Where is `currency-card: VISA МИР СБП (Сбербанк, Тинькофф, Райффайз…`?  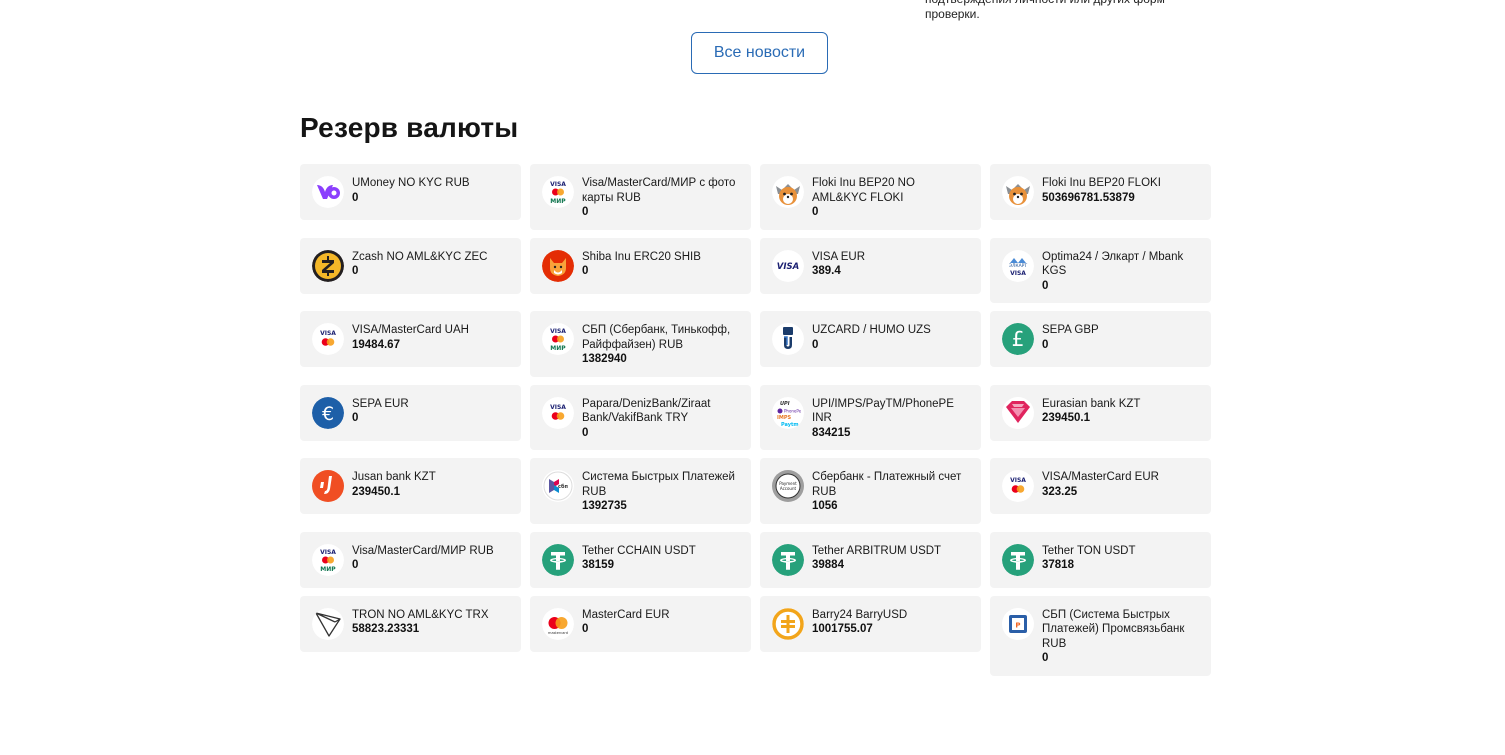 currency-card: VISA МИР СБП (Сбербанк, Тинькофф, Райффайз… is located at coordinates (640, 344).